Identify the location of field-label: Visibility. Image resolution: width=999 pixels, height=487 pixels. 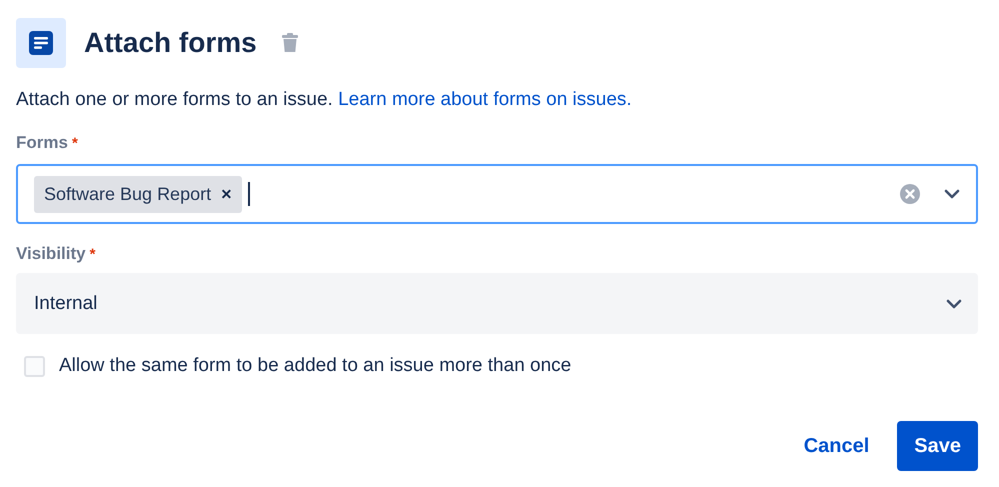
(51, 254).